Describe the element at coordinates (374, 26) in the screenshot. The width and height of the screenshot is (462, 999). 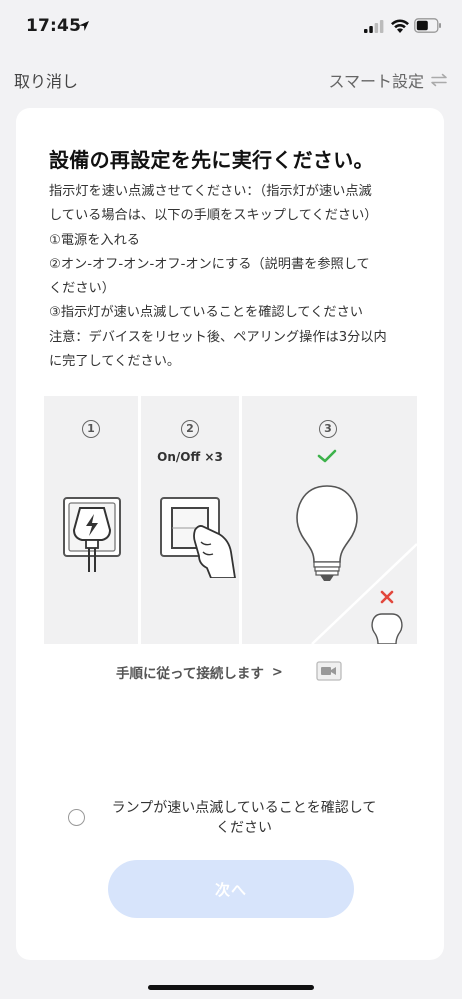
I see `signal-icon` at that location.